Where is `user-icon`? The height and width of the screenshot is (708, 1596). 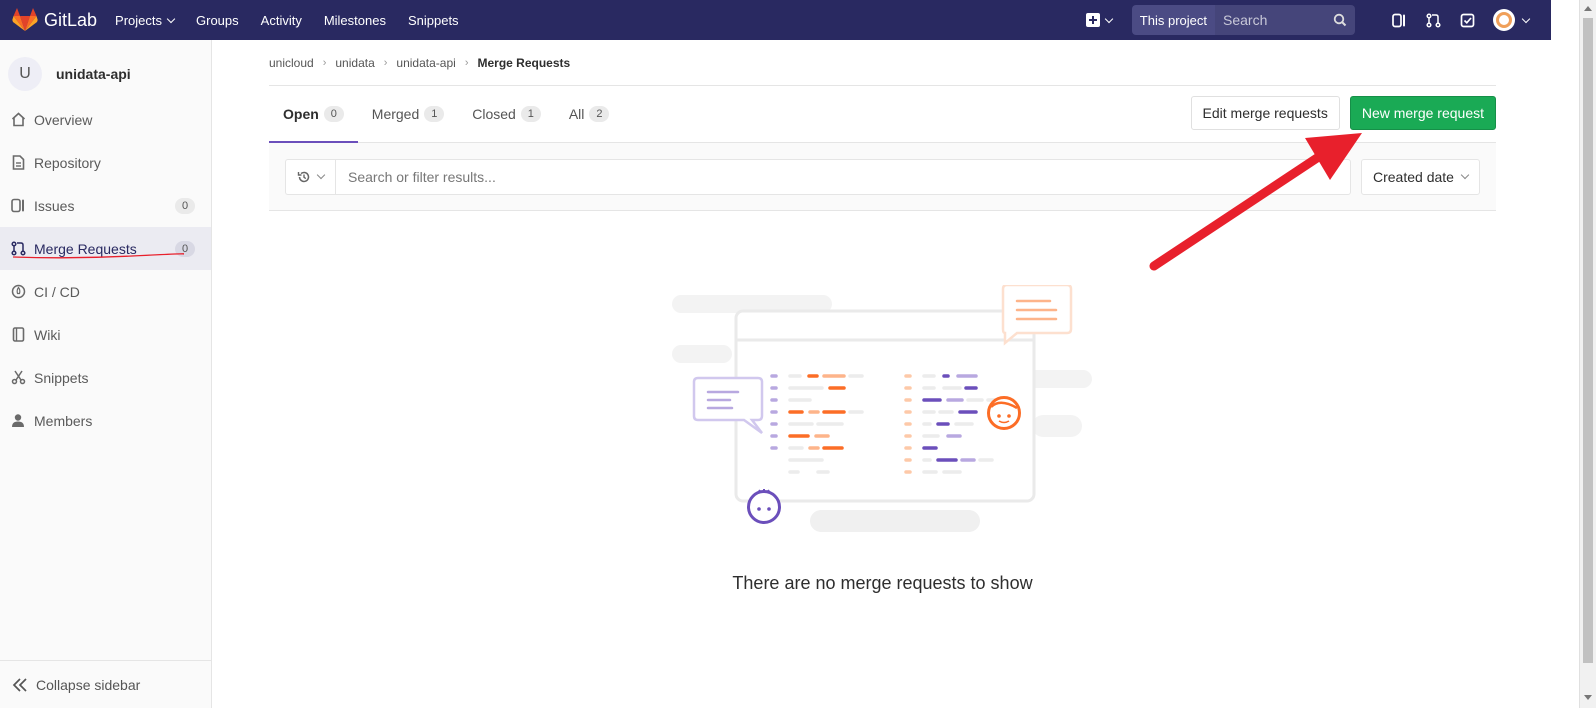
user-icon is located at coordinates (18, 421).